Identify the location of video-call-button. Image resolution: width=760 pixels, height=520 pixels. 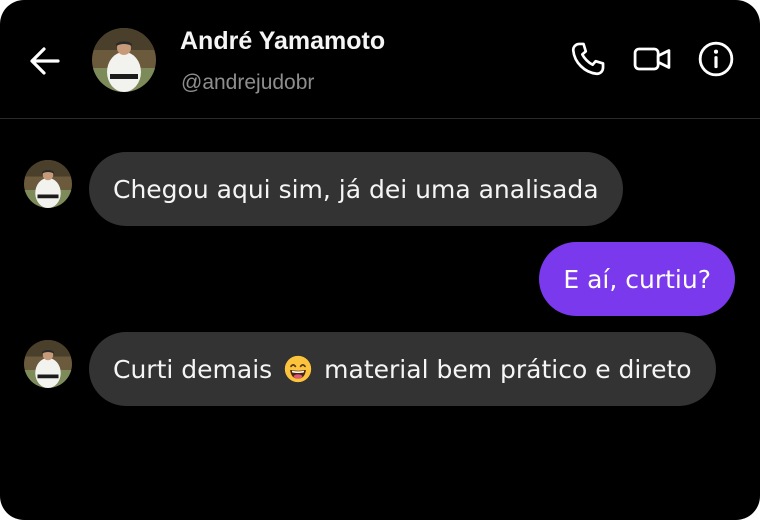
(652, 59).